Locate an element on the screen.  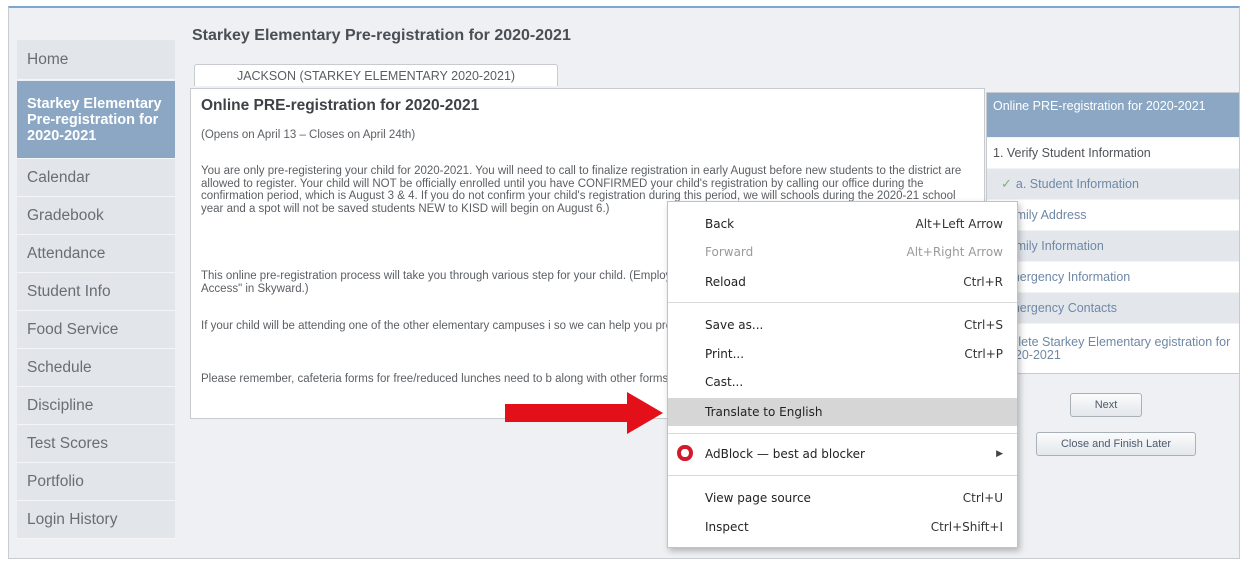
menu-item-adblock: AdBlock — best ad blocker ▶ is located at coordinates (842, 454).